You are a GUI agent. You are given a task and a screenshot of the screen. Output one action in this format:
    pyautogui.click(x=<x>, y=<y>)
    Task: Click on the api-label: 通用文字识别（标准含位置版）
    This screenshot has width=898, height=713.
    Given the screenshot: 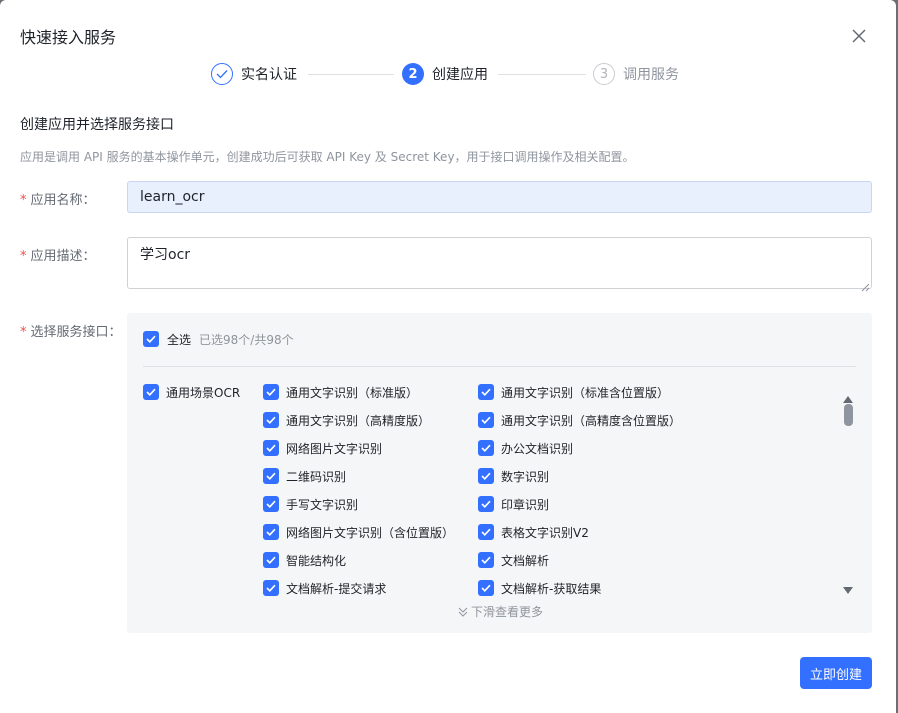 What is the action you would take?
    pyautogui.click(x=585, y=393)
    